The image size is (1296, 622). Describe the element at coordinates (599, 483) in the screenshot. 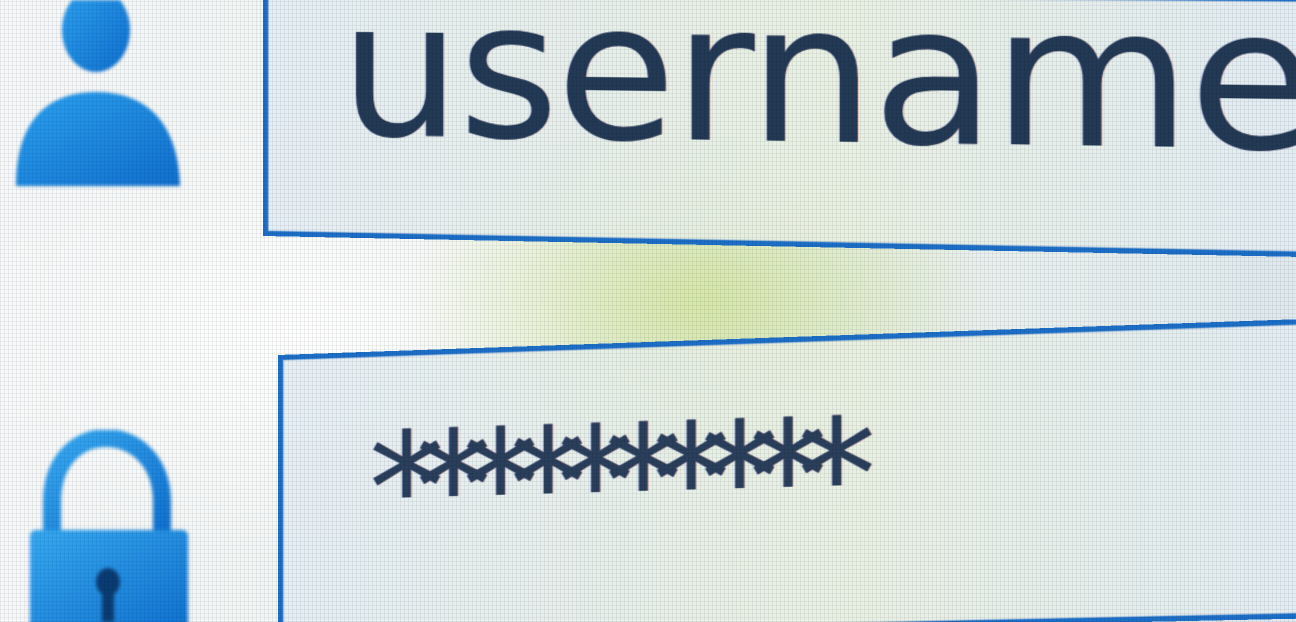

I see `password-masked-value: **********` at that location.